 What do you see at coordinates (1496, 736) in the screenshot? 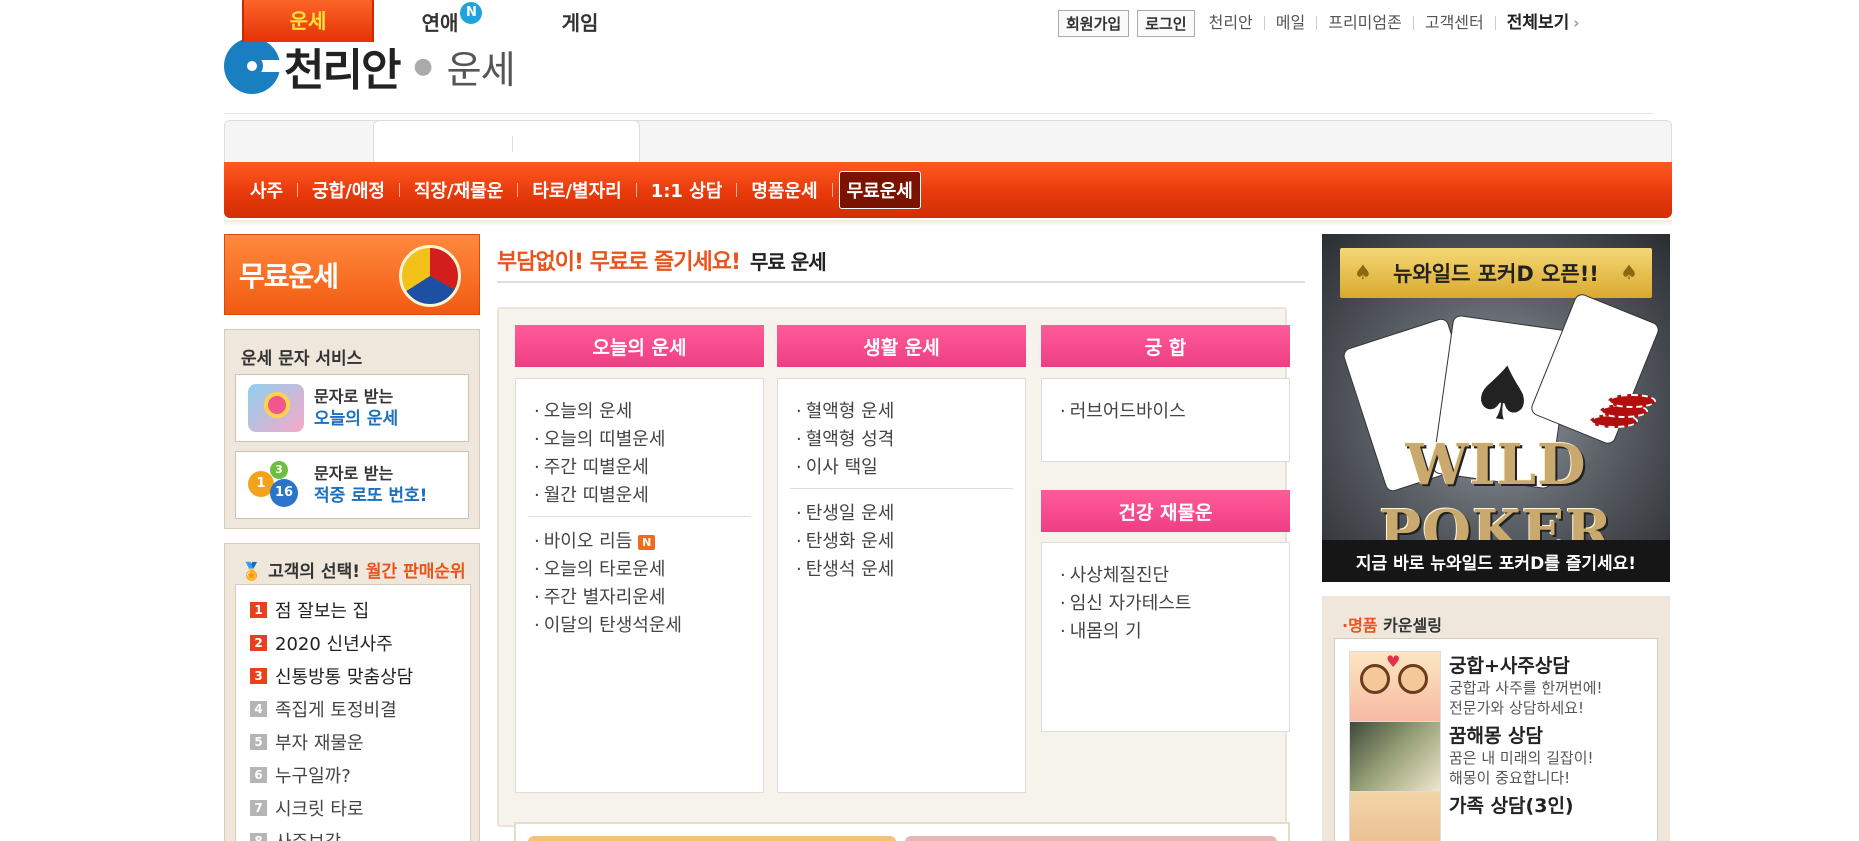
I see `counseling-item-title: 꿈해몽 상담` at bounding box center [1496, 736].